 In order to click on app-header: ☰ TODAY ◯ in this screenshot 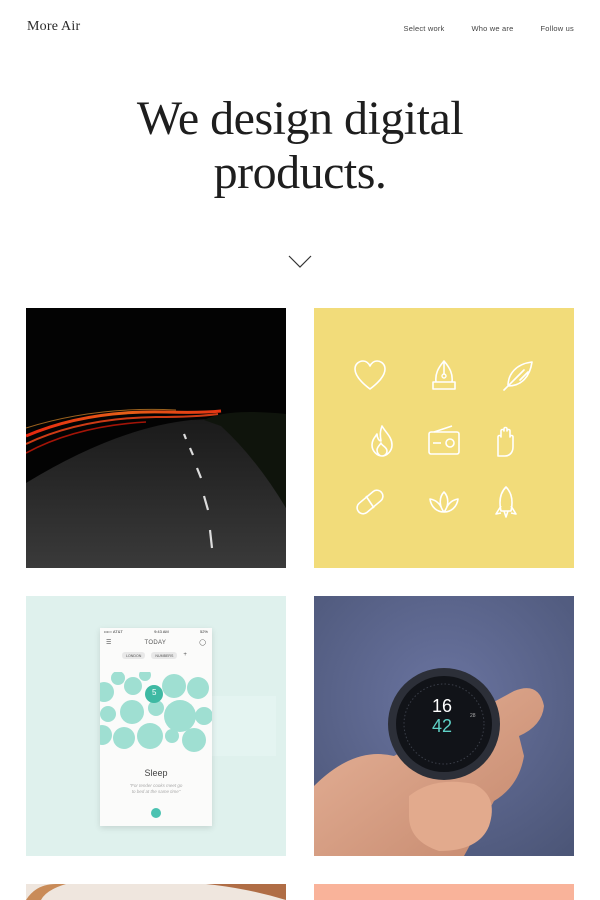, I will do `click(156, 640)`.